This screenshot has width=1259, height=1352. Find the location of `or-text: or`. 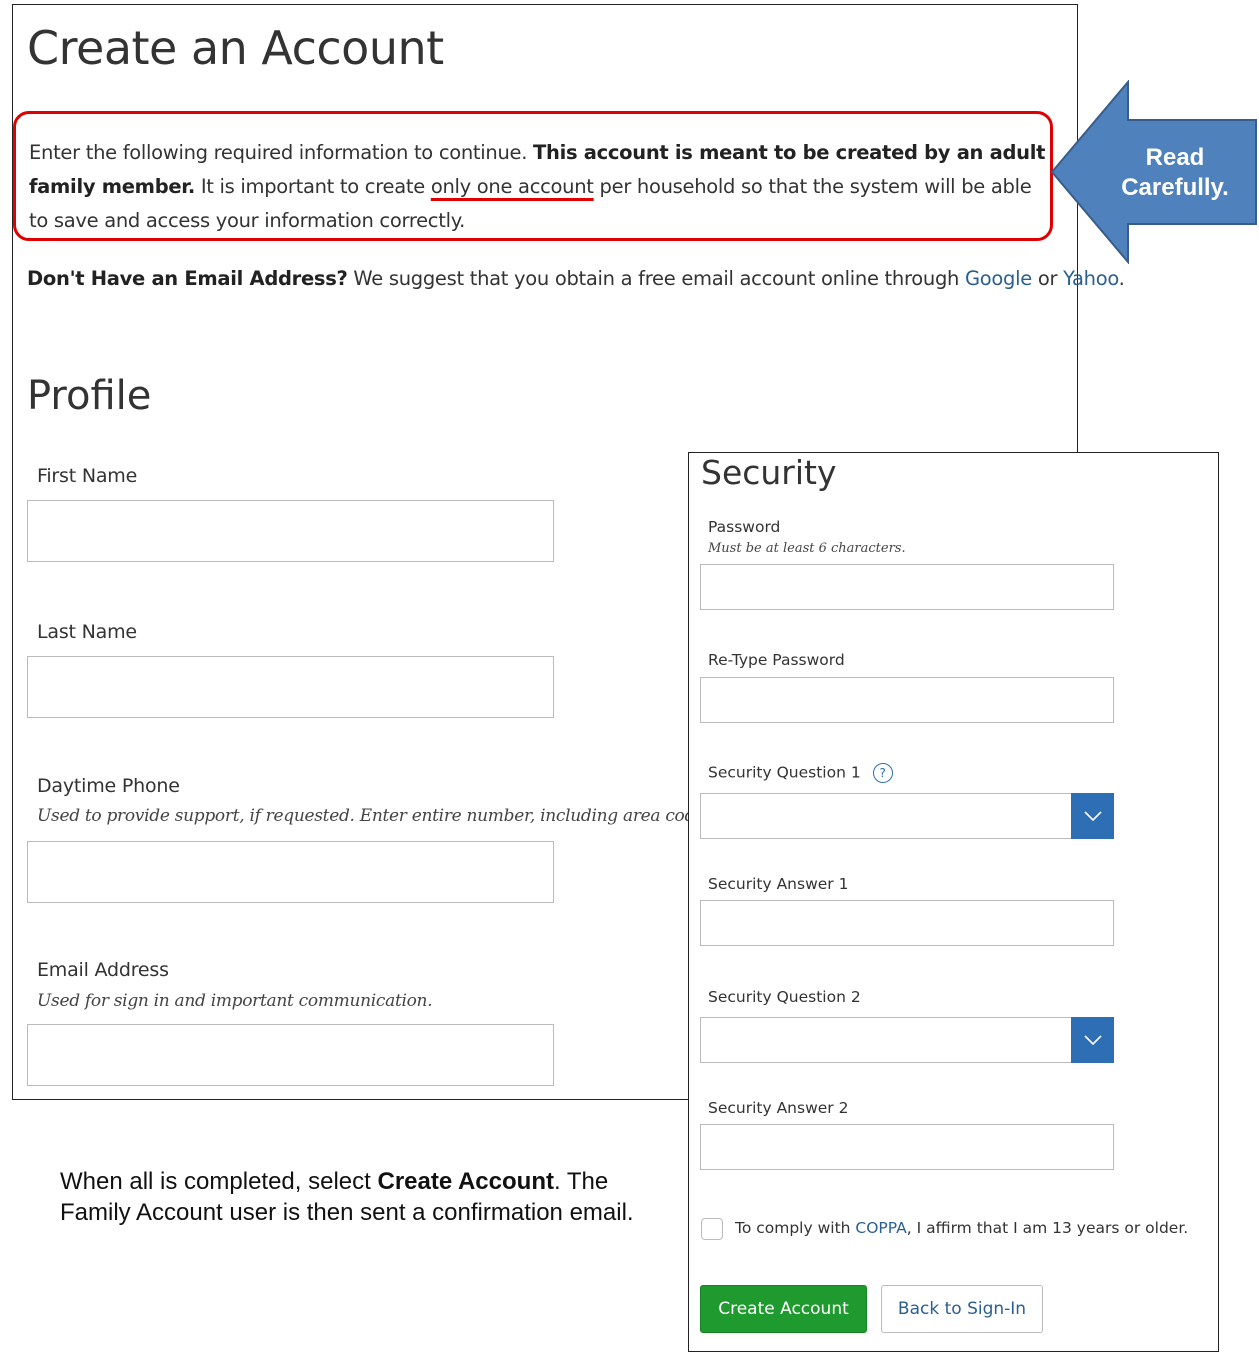

or-text: or is located at coordinates (1047, 278).